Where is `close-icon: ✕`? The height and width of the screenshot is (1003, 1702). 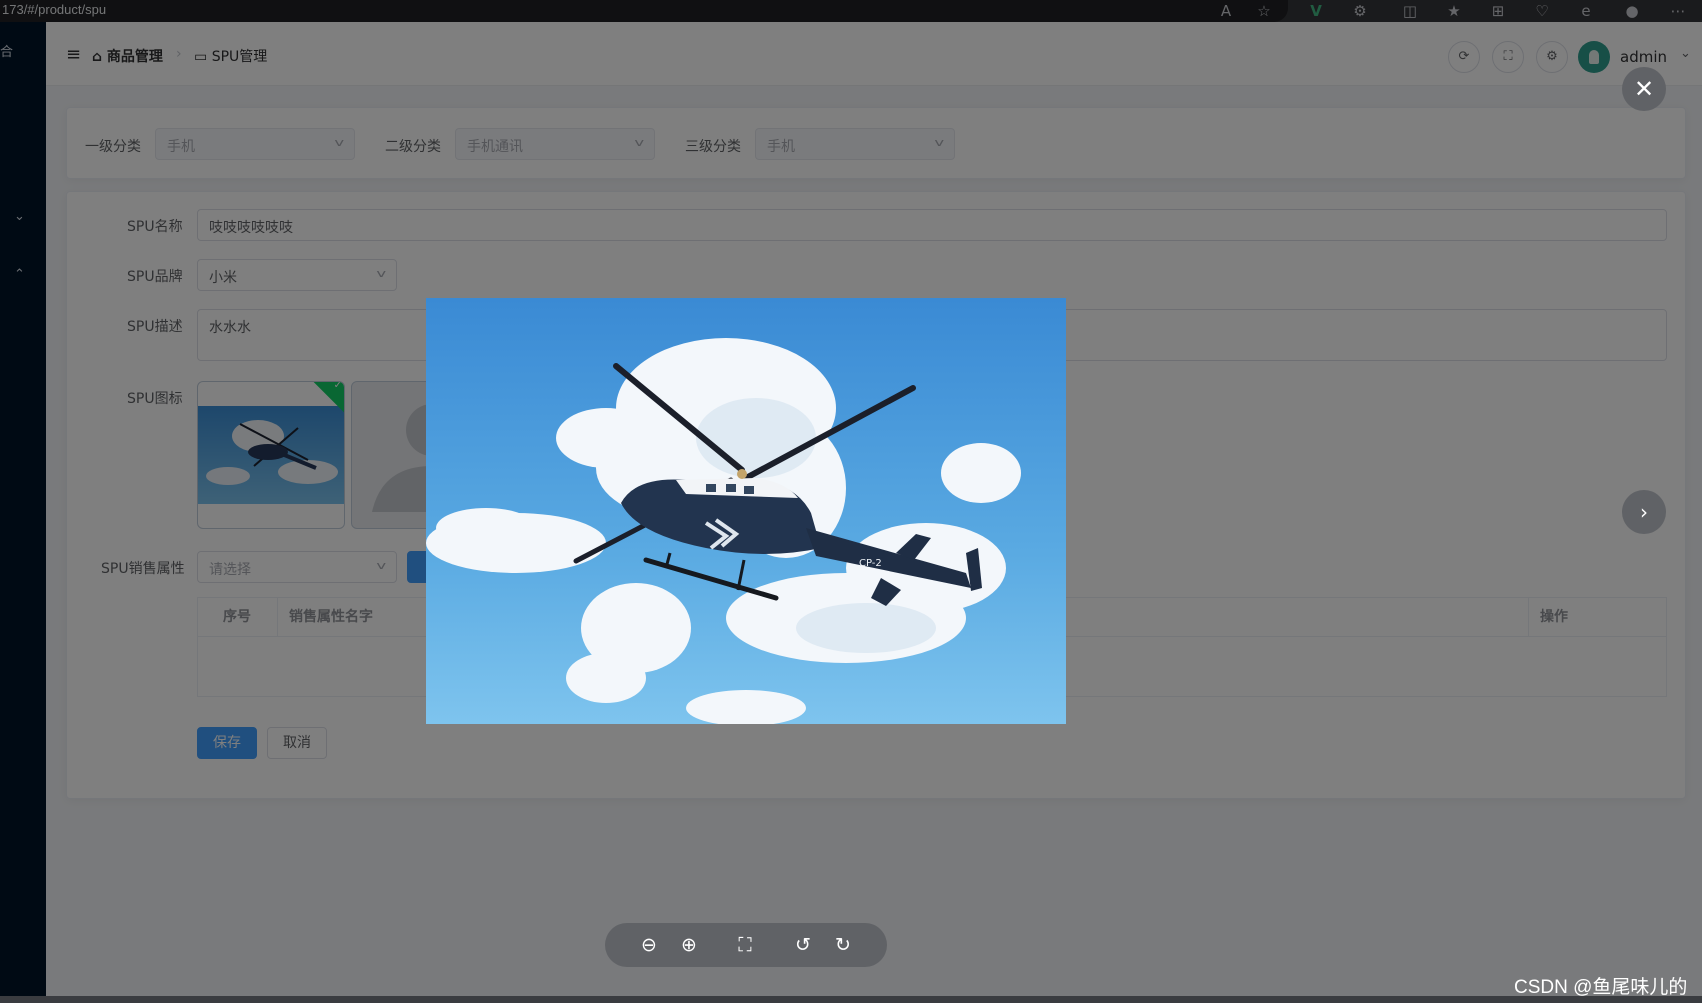
close-icon: ✕ is located at coordinates (1644, 89).